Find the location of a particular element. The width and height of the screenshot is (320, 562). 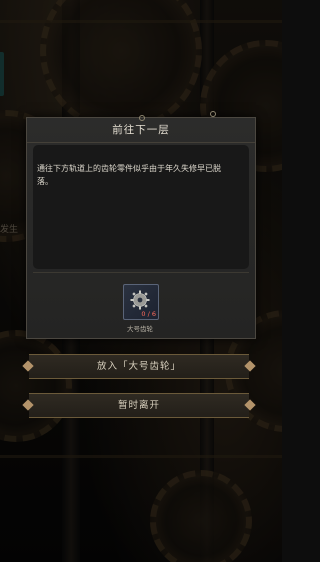

put-gear-button: 放入「大号齿轮」 is located at coordinates (139, 366).